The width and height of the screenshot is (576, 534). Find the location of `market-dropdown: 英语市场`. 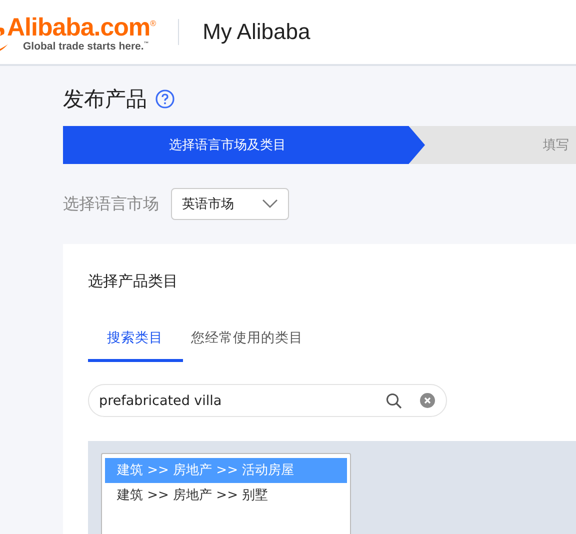

market-dropdown: 英语市场 is located at coordinates (230, 204).